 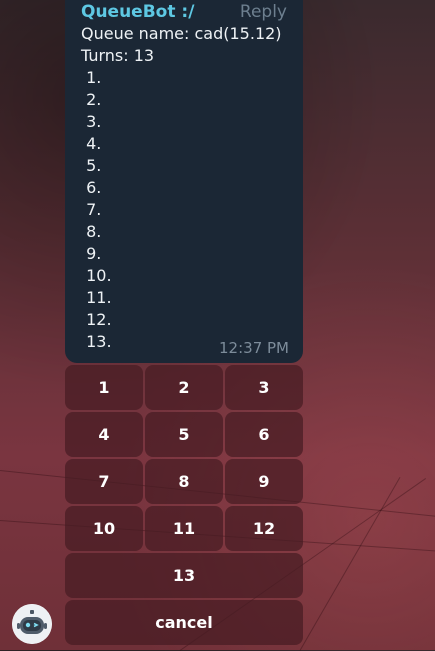 What do you see at coordinates (96, 341) in the screenshot?
I see `turn-item: 13.` at bounding box center [96, 341].